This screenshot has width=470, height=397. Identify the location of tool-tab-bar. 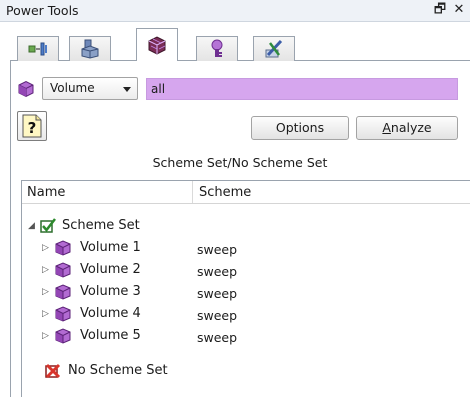
(235, 42).